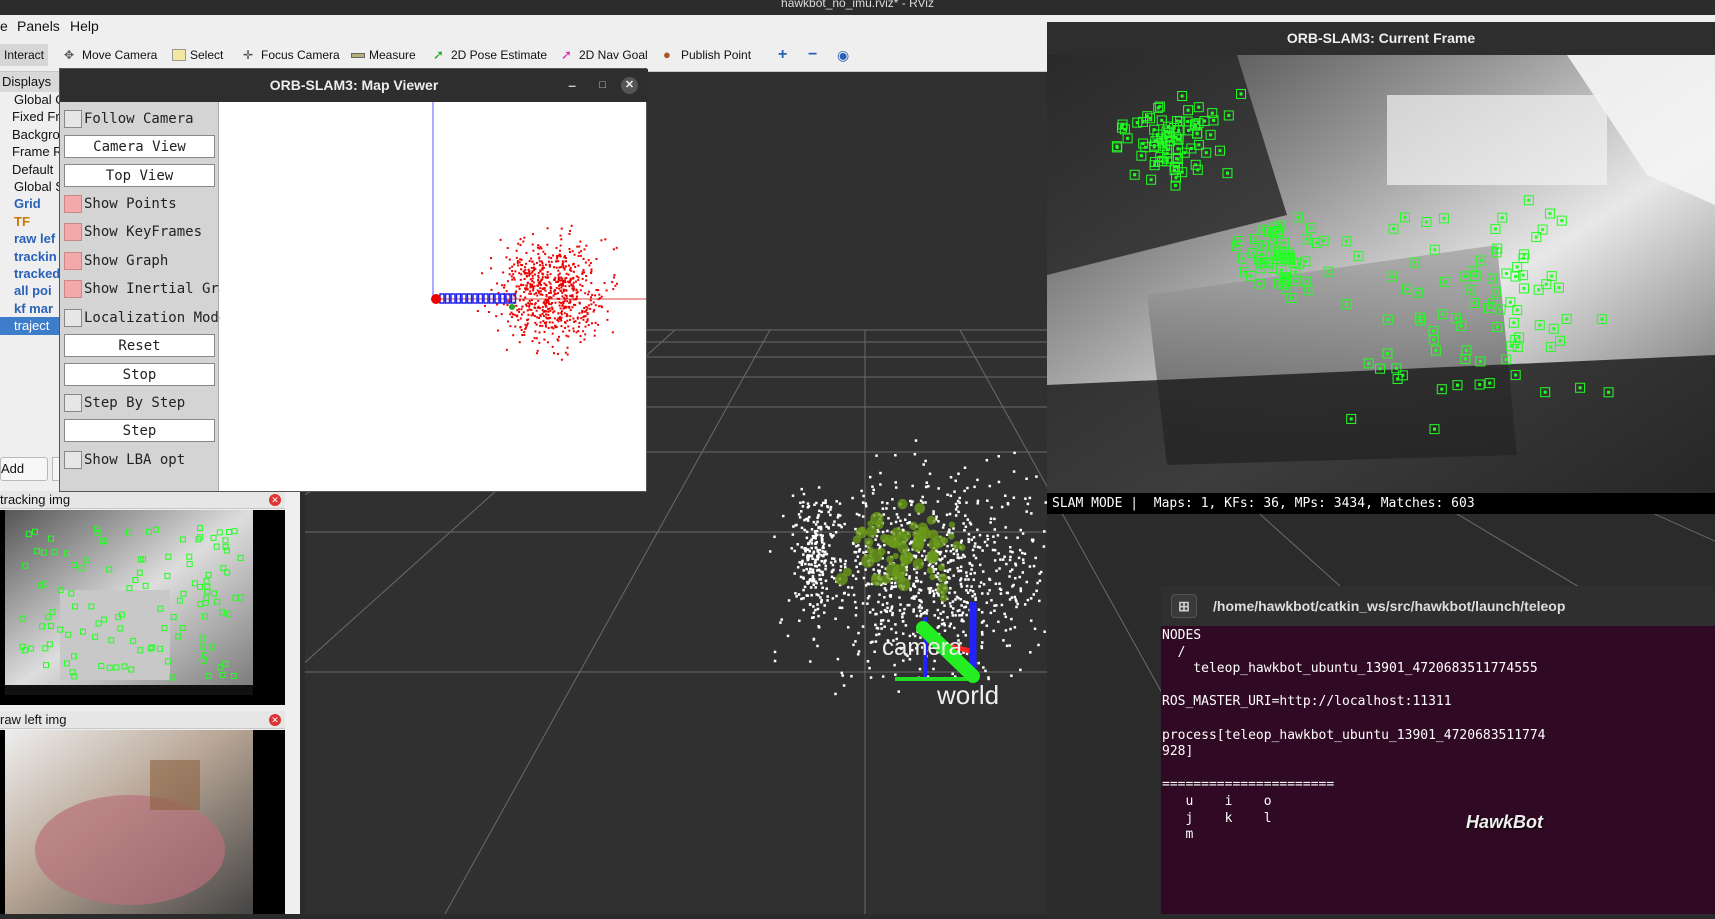 The image size is (1715, 919). What do you see at coordinates (145, 822) in the screenshot?
I see `raw-image` at bounding box center [145, 822].